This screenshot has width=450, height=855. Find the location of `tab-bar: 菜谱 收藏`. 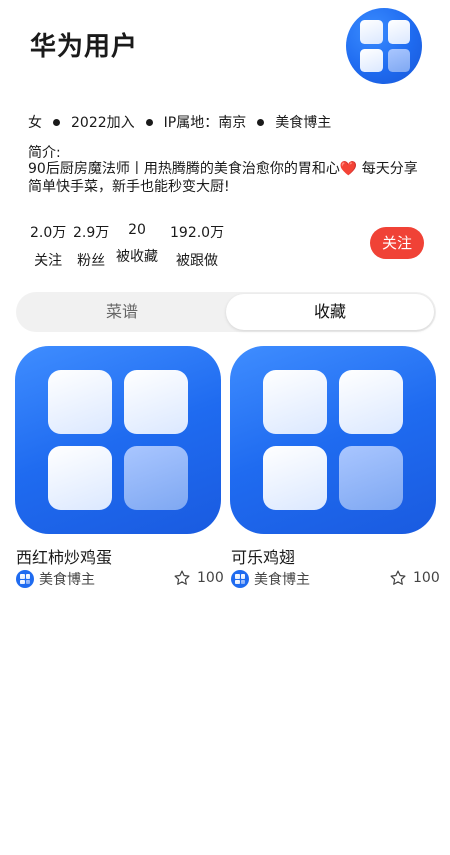

tab-bar: 菜谱 收藏 is located at coordinates (226, 312).